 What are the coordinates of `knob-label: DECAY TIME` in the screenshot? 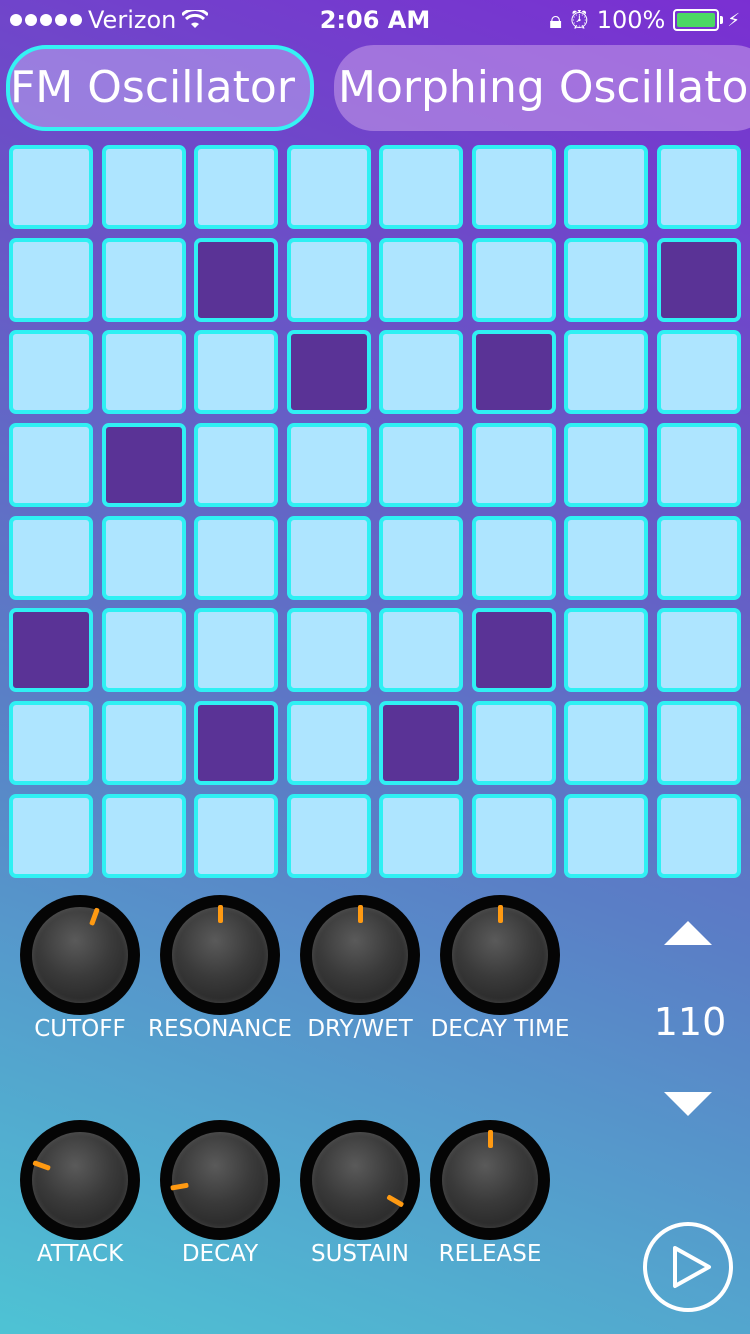 It's located at (500, 1029).